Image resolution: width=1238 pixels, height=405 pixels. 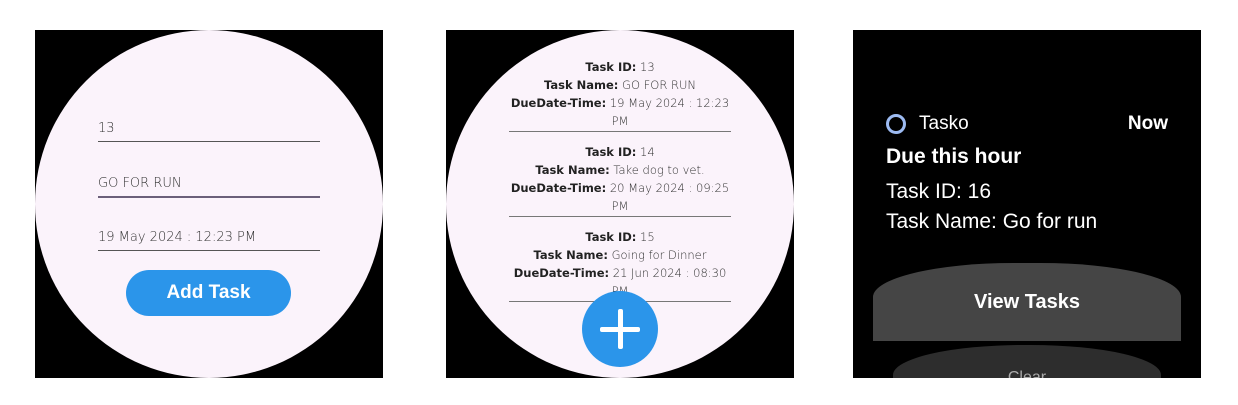 What do you see at coordinates (896, 124) in the screenshot?
I see `app-circle-icon` at bounding box center [896, 124].